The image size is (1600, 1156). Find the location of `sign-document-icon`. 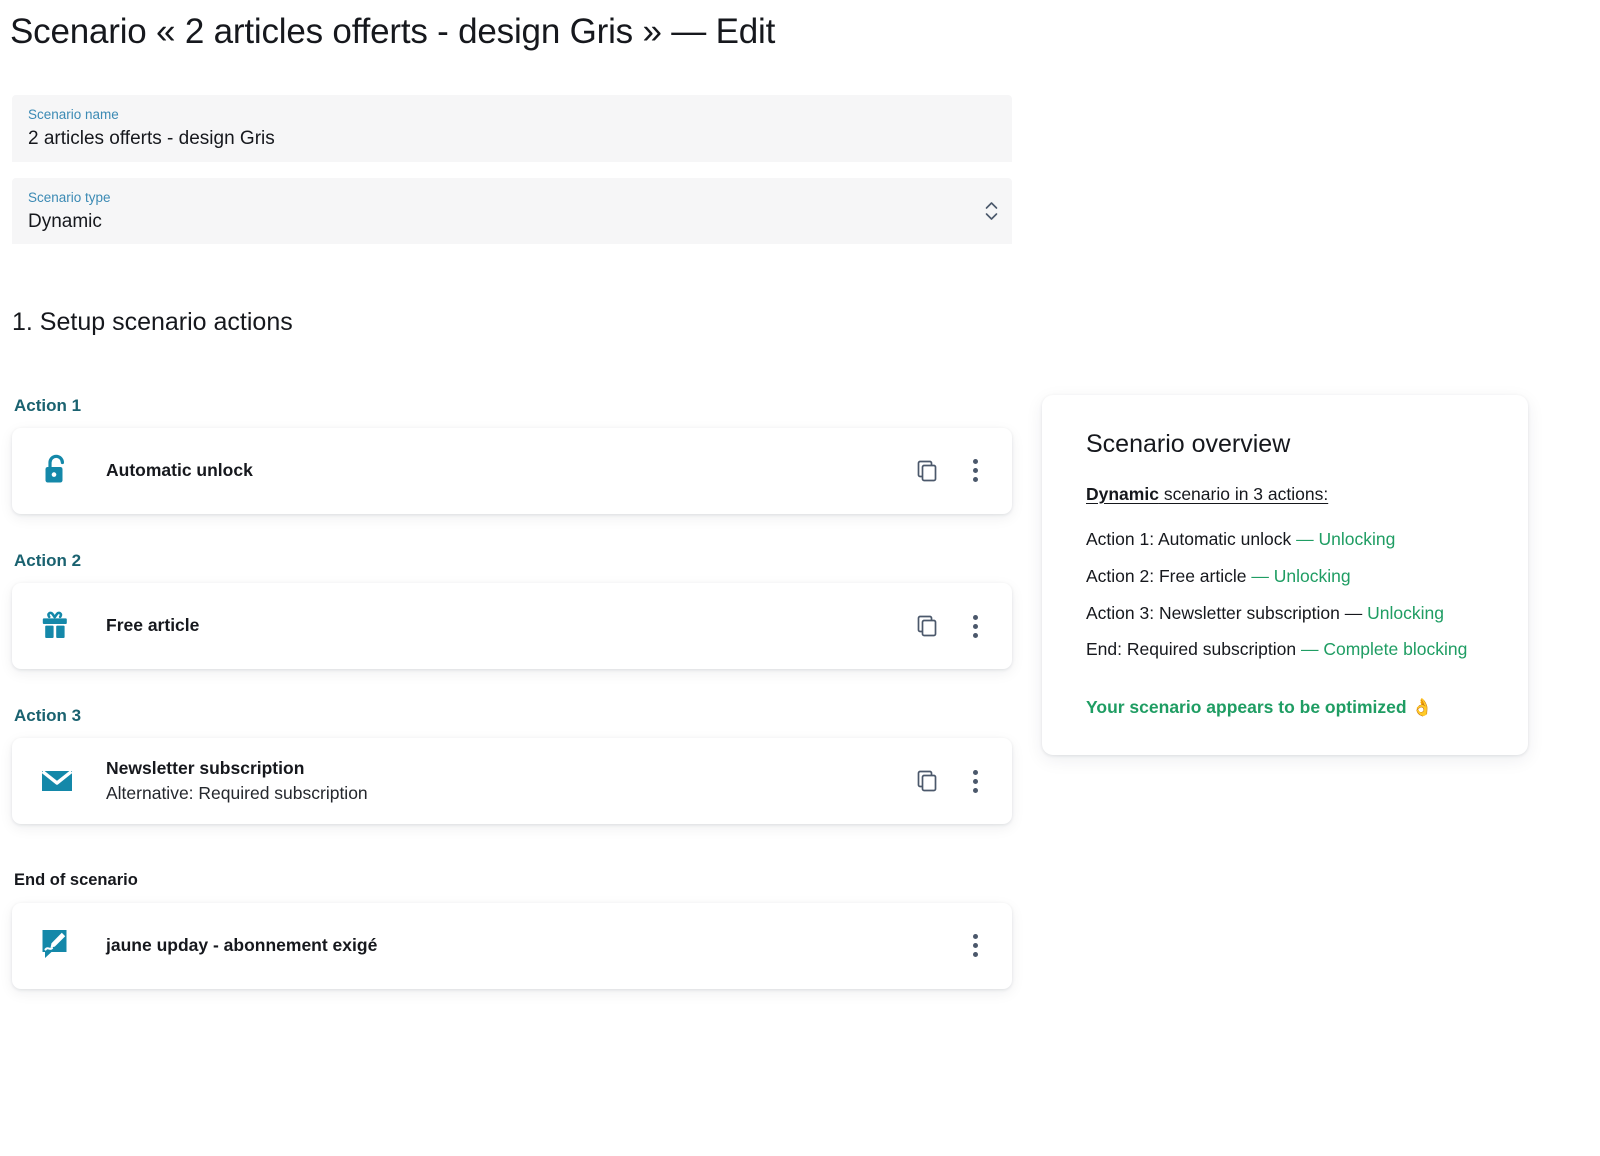

sign-document-icon is located at coordinates (63, 946).